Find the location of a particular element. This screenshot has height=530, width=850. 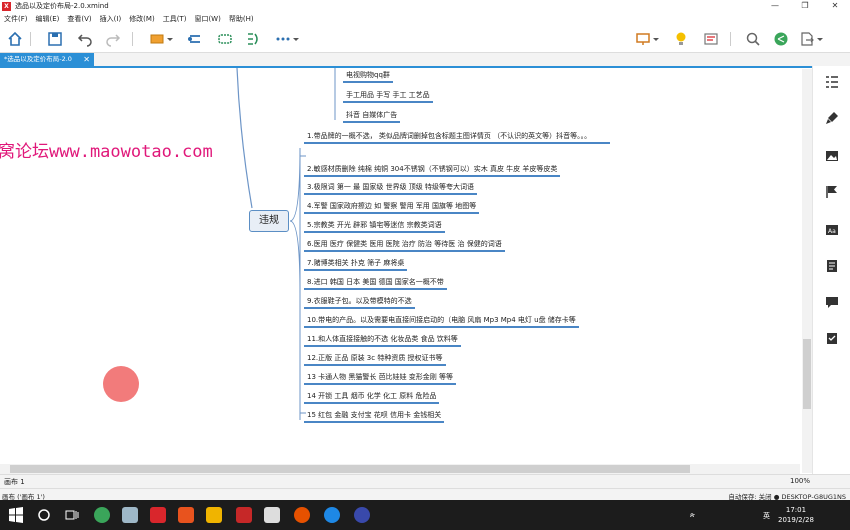

xmind-taskbar-icon is located at coordinates (244, 515).